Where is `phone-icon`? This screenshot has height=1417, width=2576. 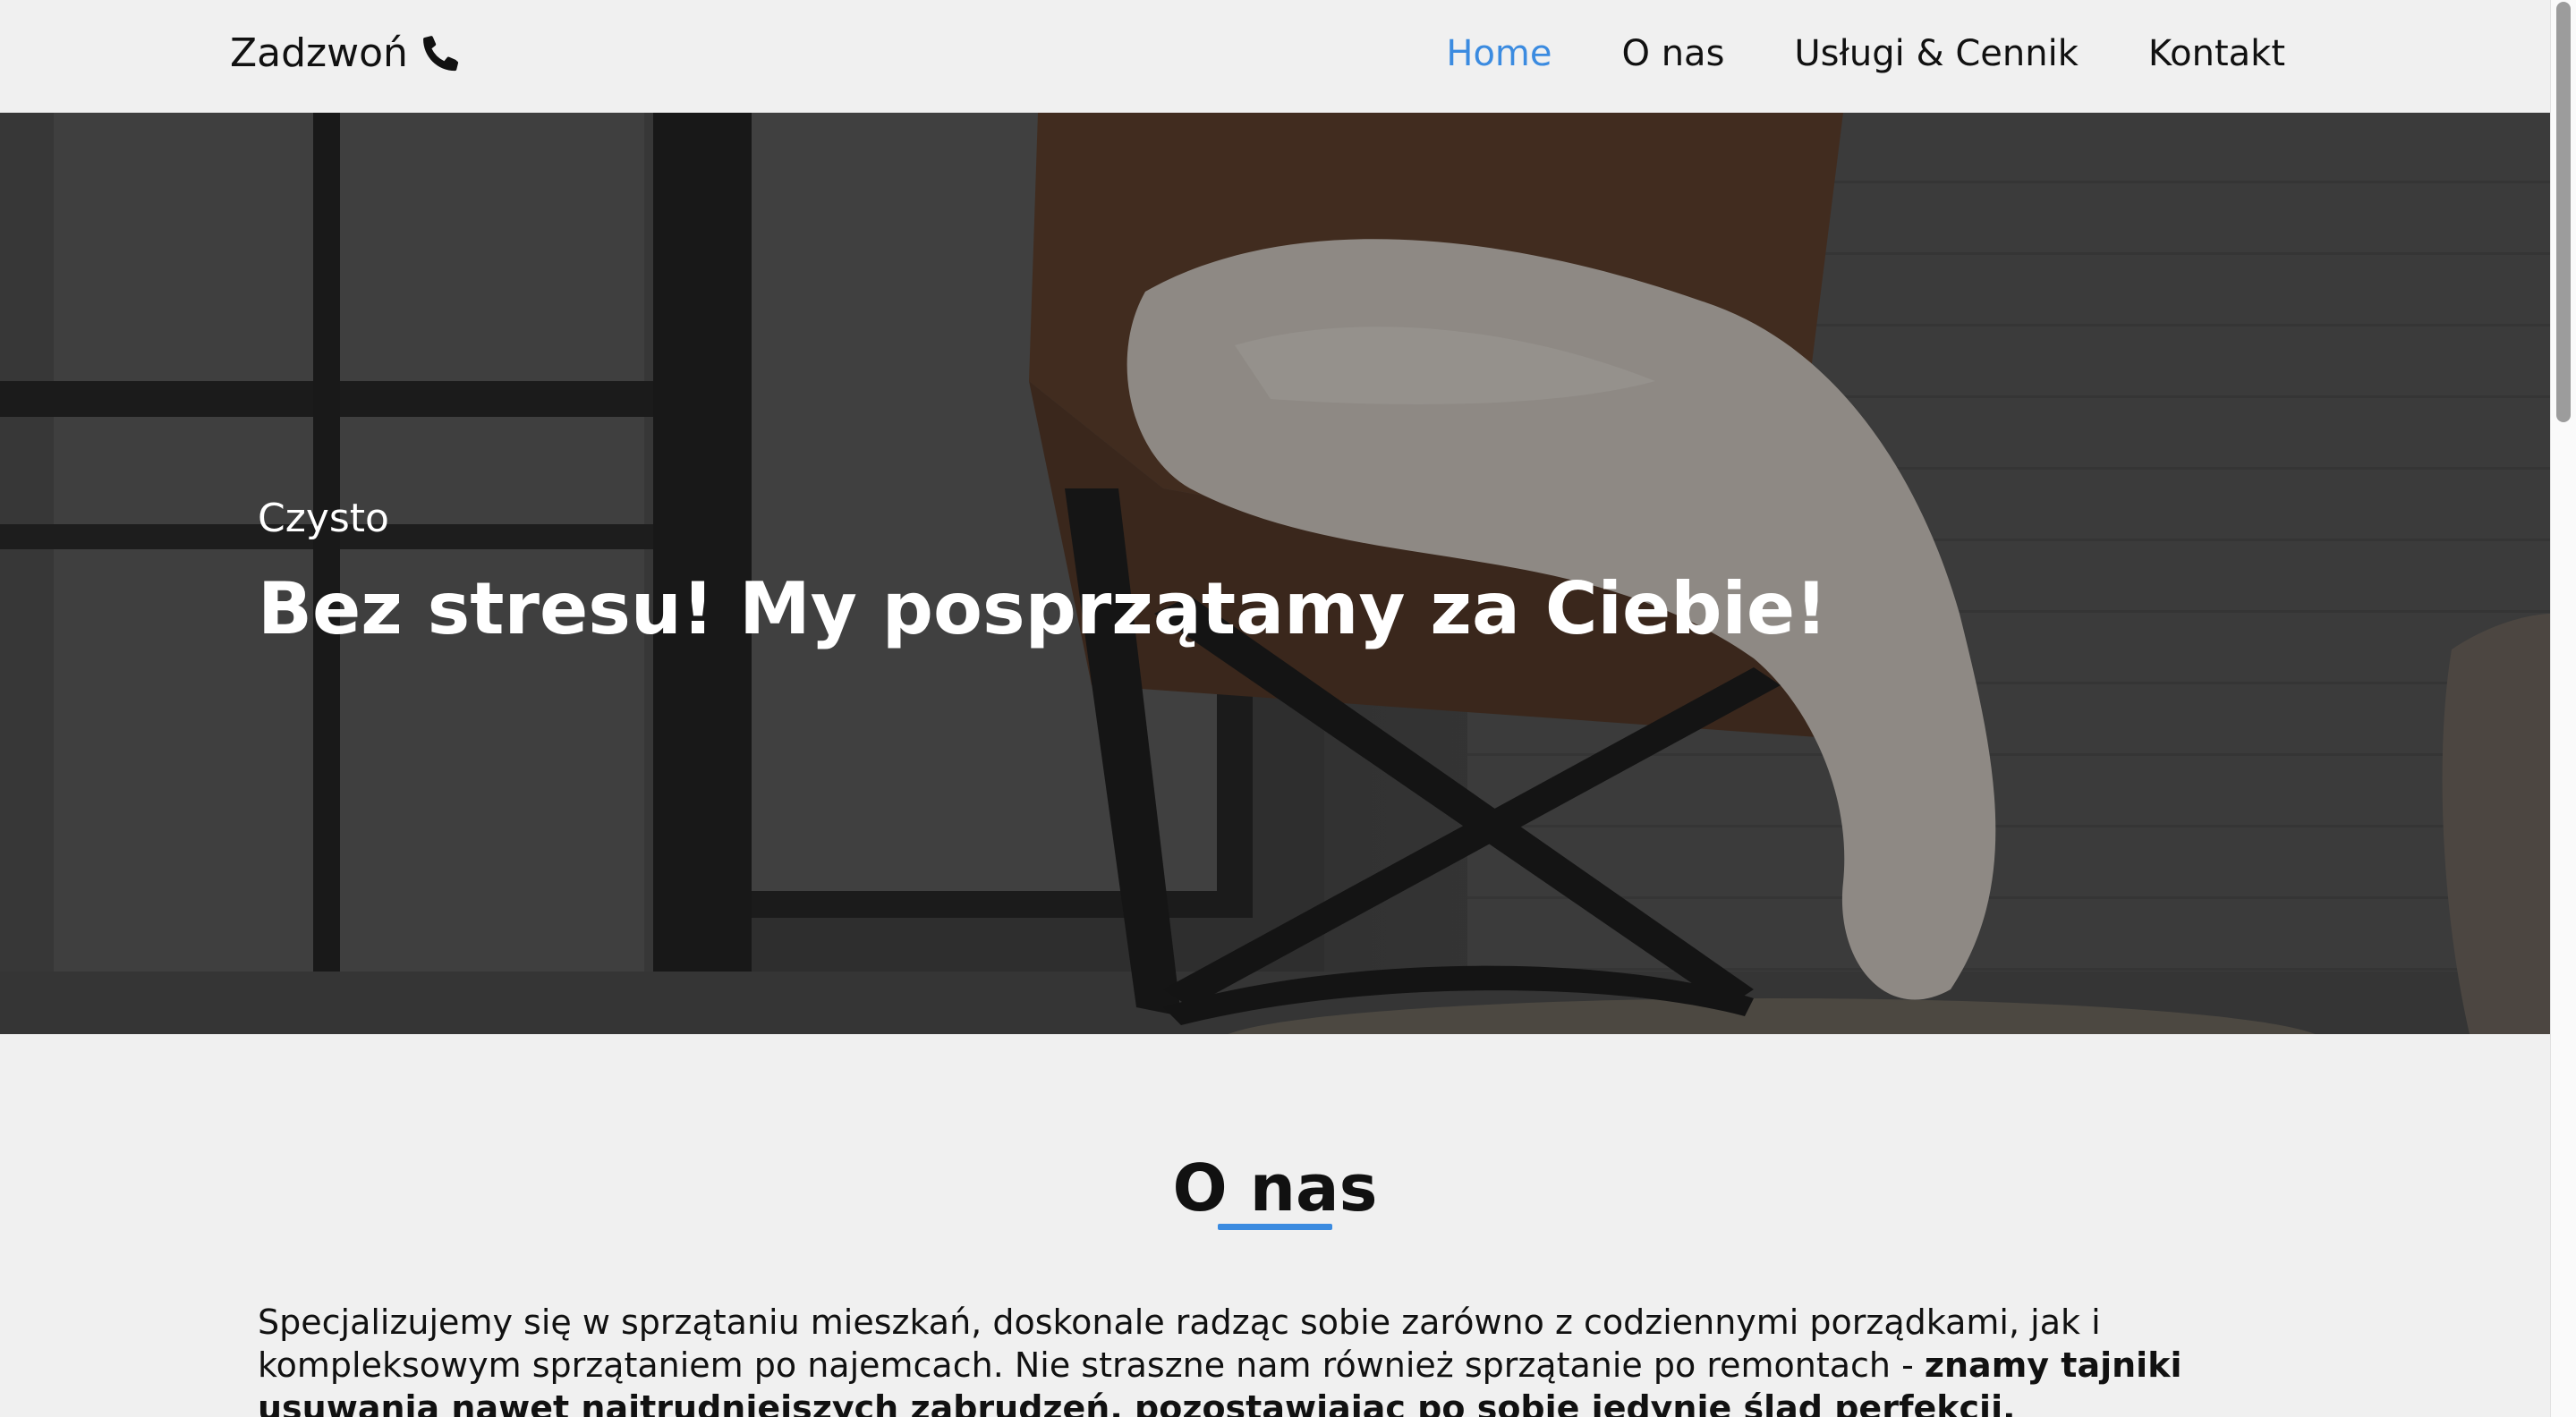 phone-icon is located at coordinates (441, 54).